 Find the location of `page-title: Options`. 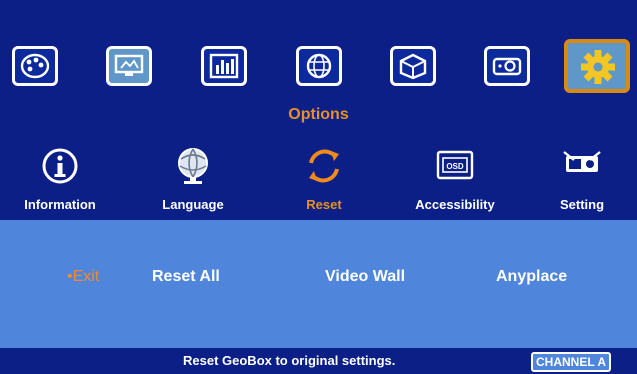

page-title: Options is located at coordinates (318, 114).